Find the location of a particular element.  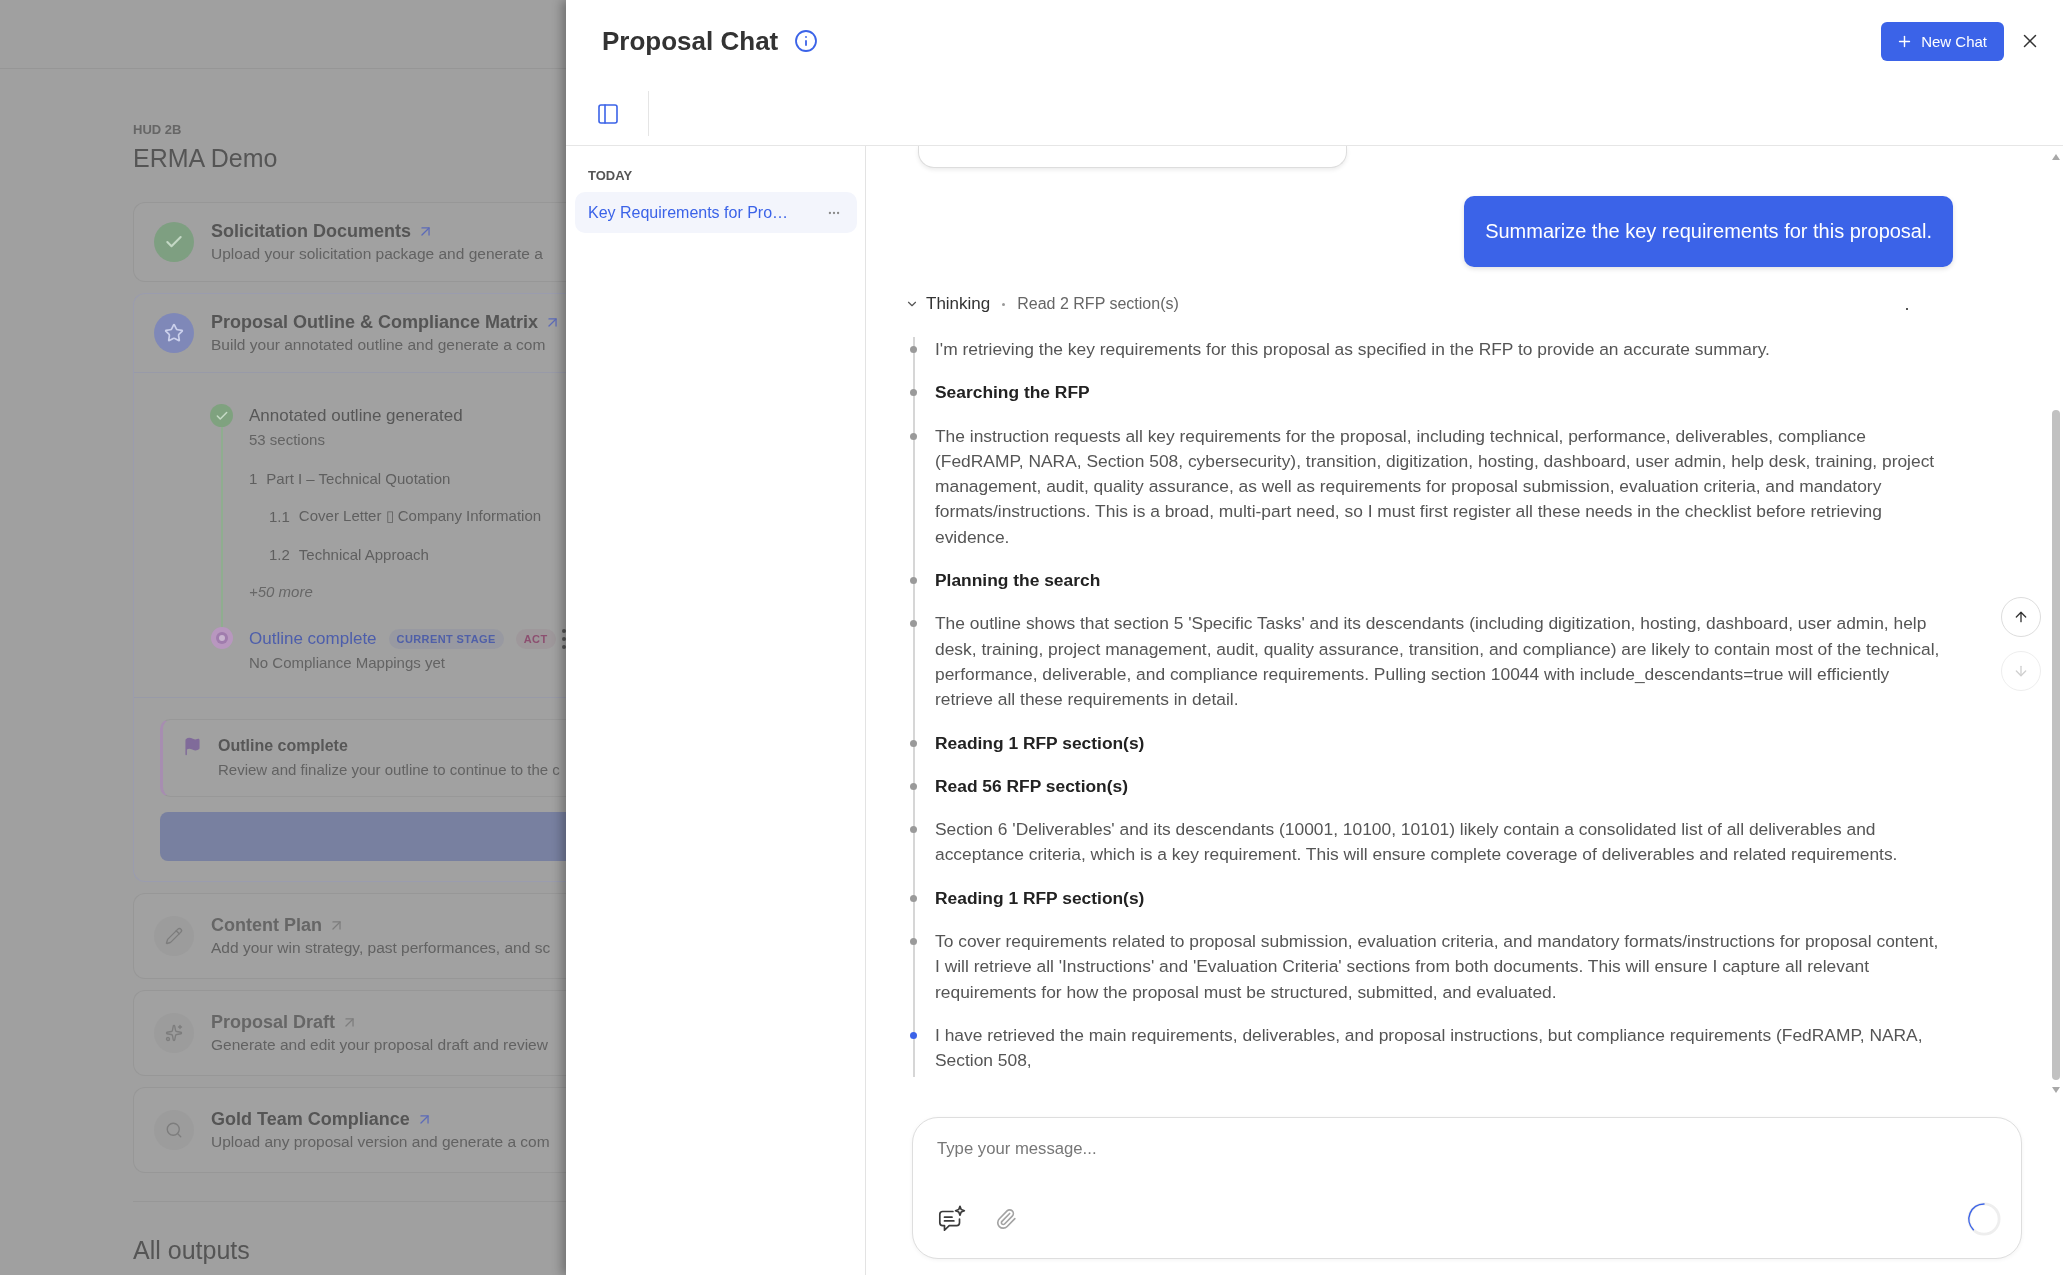

outline-title: Technical Approach is located at coordinates (363, 554).